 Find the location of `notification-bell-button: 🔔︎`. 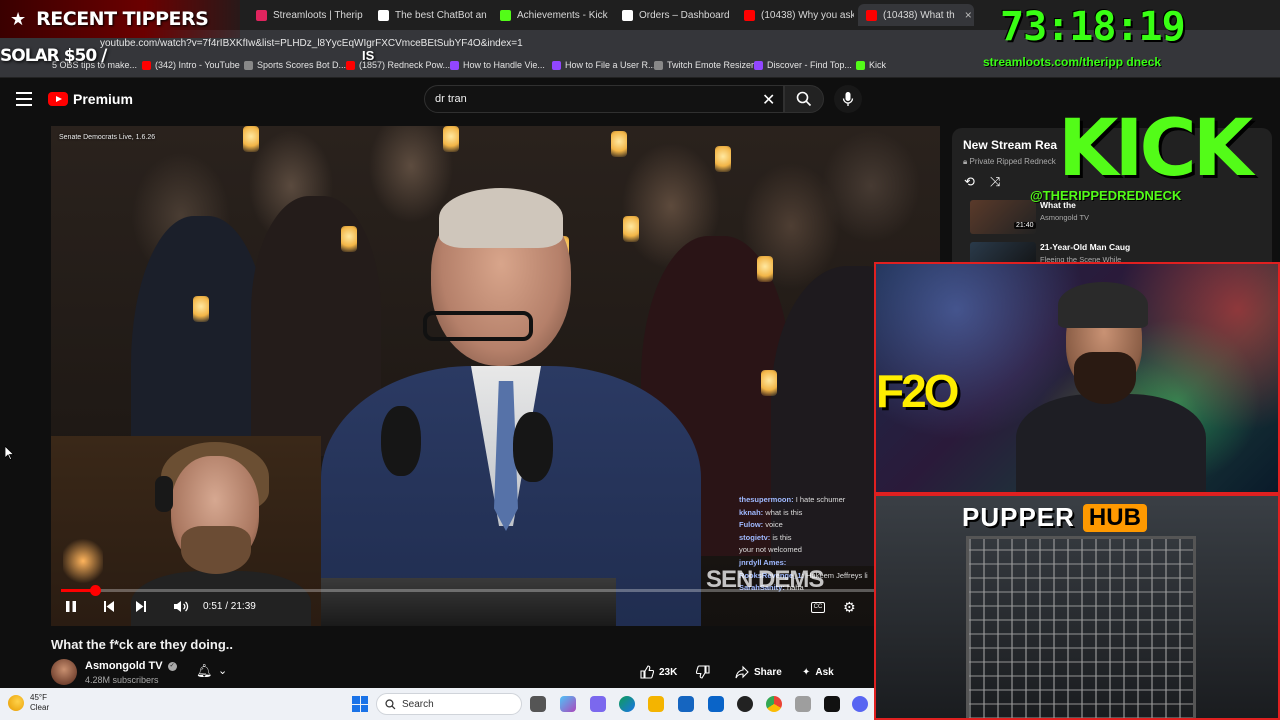

notification-bell-button: 🔔︎ is located at coordinates (204, 671).